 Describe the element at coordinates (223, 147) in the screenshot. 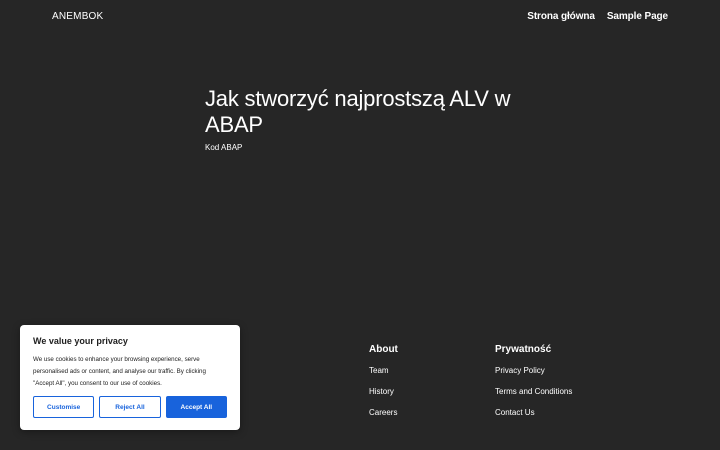

I see `post-category-link: Kod ABAP` at that location.